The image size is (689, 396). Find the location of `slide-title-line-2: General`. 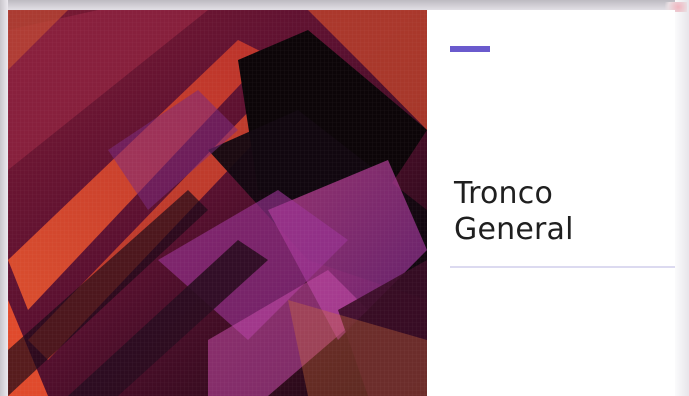

slide-title-line-2: General is located at coordinates (514, 229).